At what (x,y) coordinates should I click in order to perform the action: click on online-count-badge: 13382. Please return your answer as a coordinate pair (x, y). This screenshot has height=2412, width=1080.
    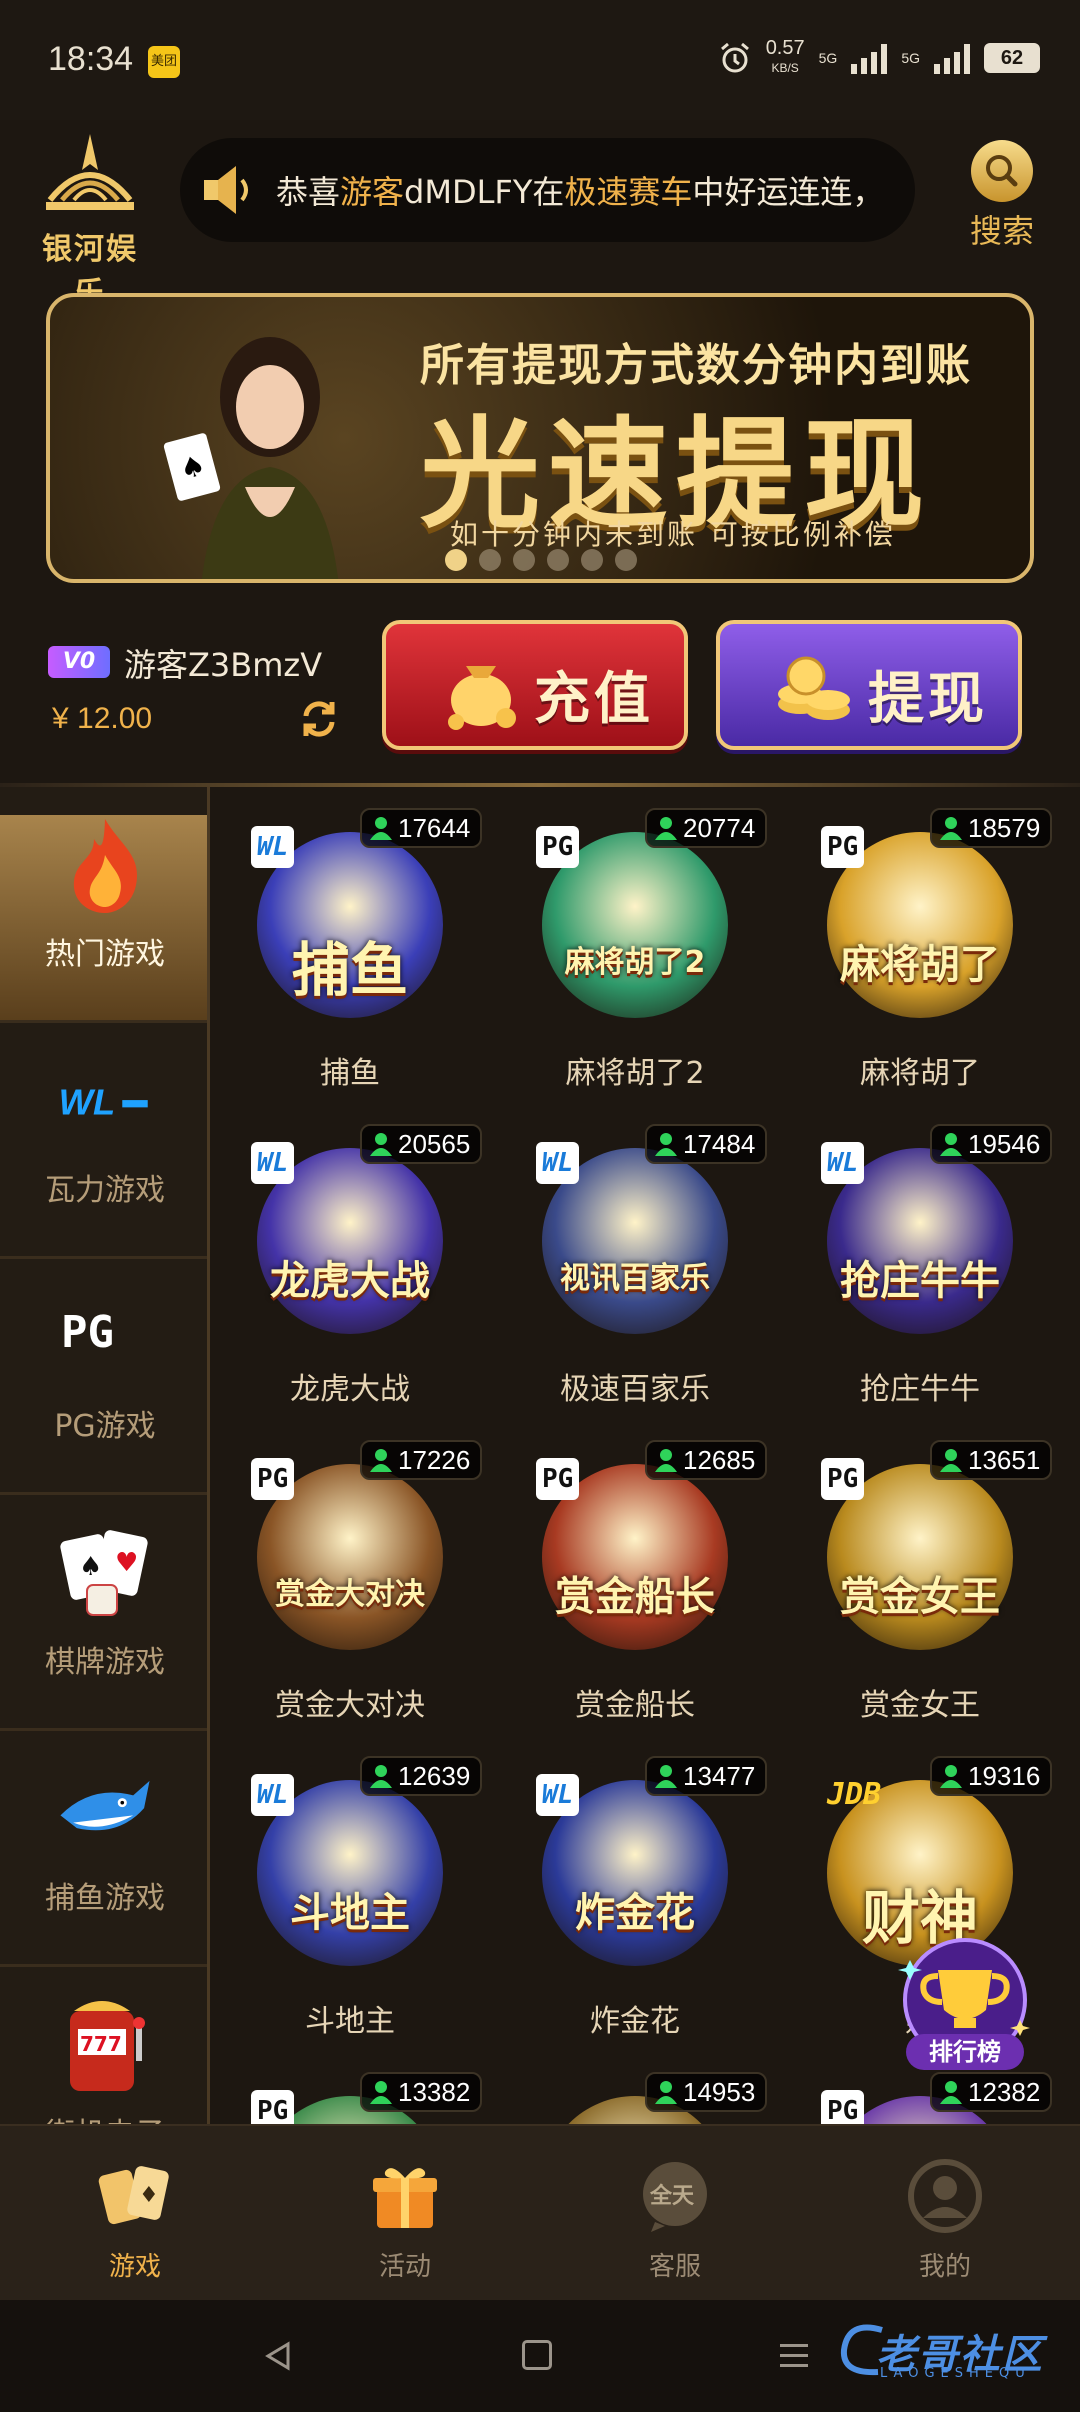
    Looking at the image, I should click on (421, 2092).